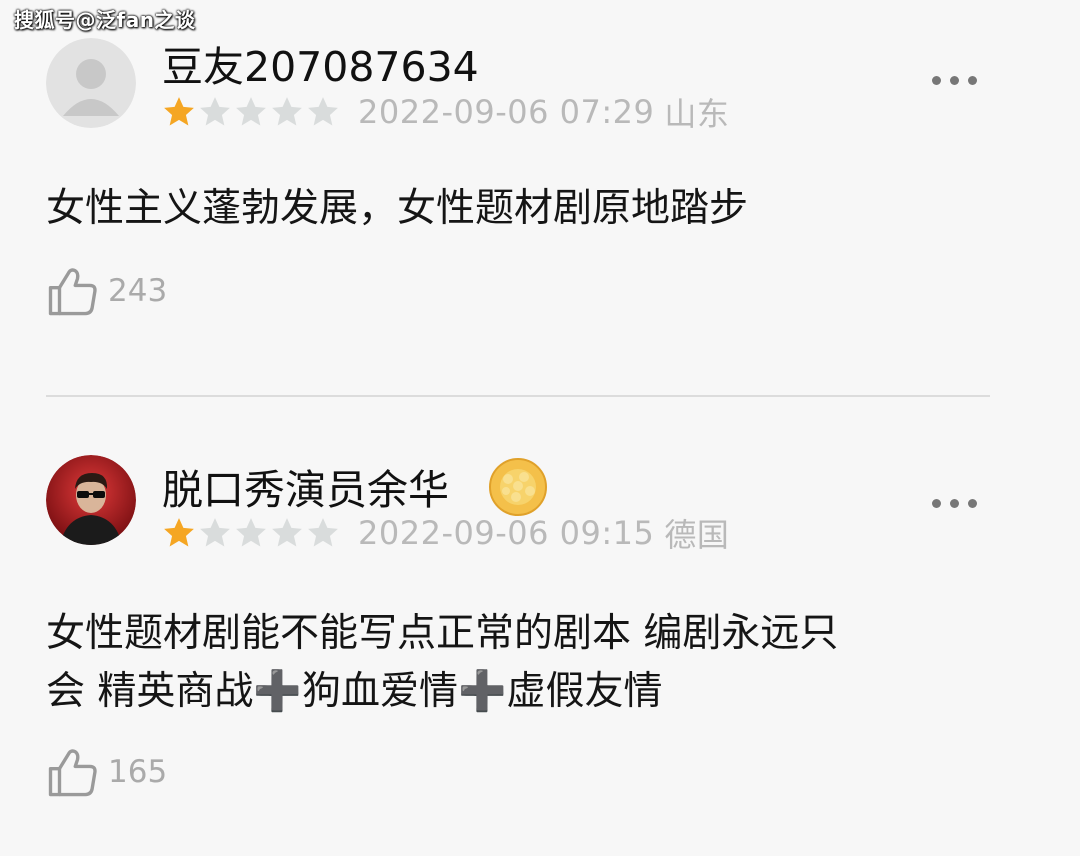  What do you see at coordinates (105, 20) in the screenshot?
I see `watermark: 搜狐号@泛fan之谈` at bounding box center [105, 20].